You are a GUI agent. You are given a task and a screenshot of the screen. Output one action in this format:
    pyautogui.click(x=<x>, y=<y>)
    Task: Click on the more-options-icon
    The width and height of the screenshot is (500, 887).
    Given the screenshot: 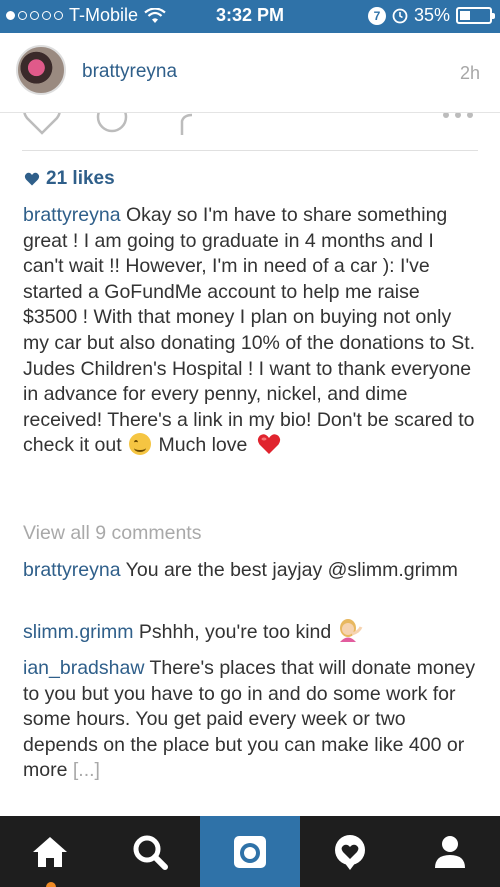 What is the action you would take?
    pyautogui.click(x=460, y=124)
    